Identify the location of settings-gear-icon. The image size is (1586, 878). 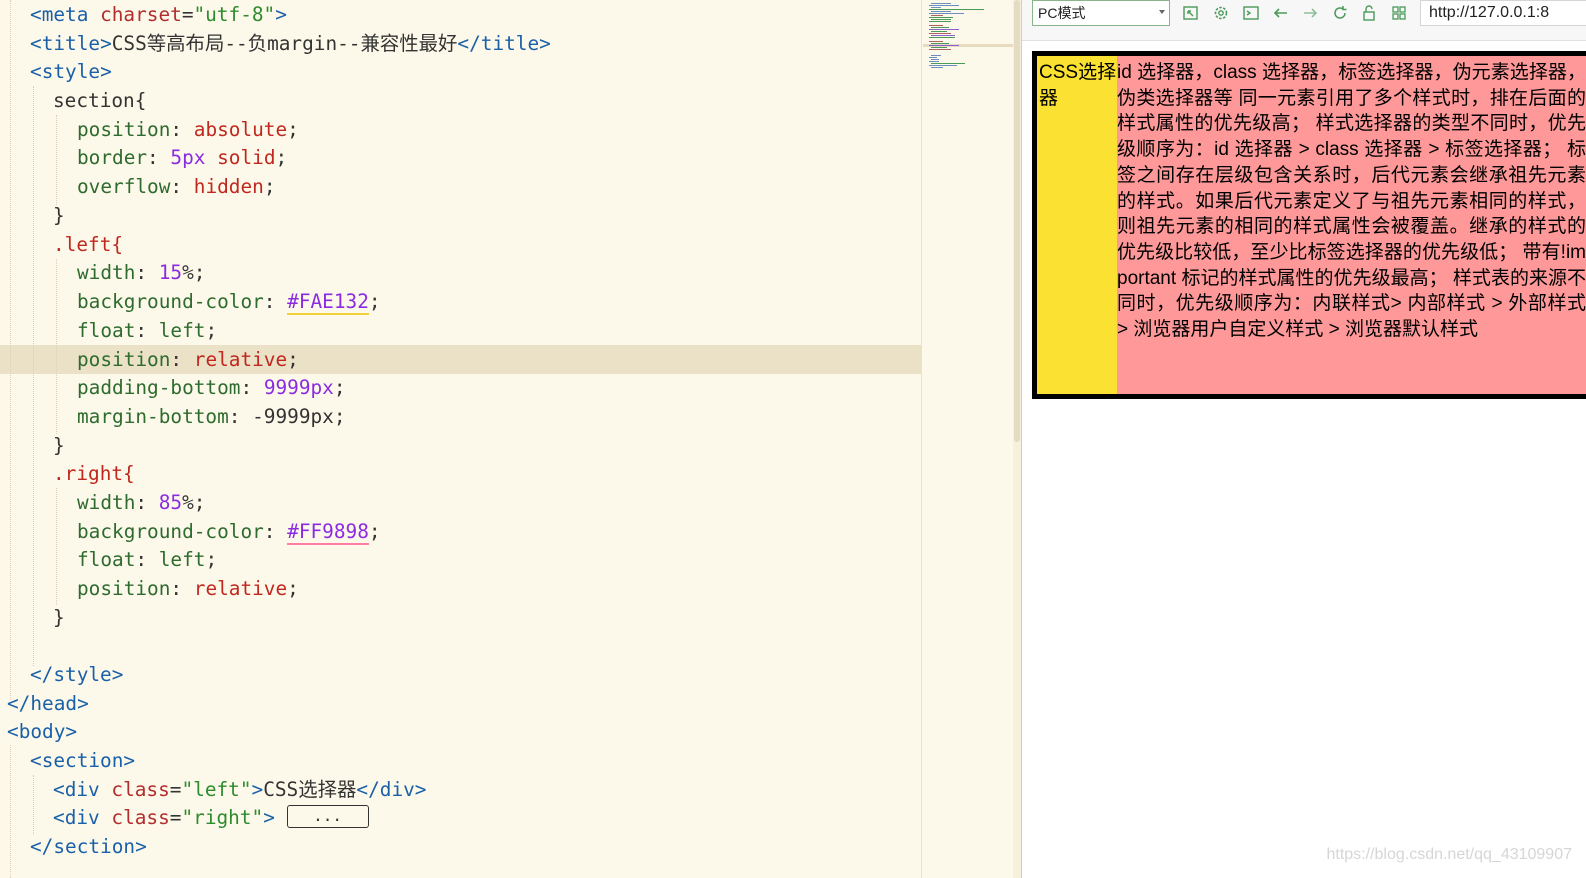
(1221, 13).